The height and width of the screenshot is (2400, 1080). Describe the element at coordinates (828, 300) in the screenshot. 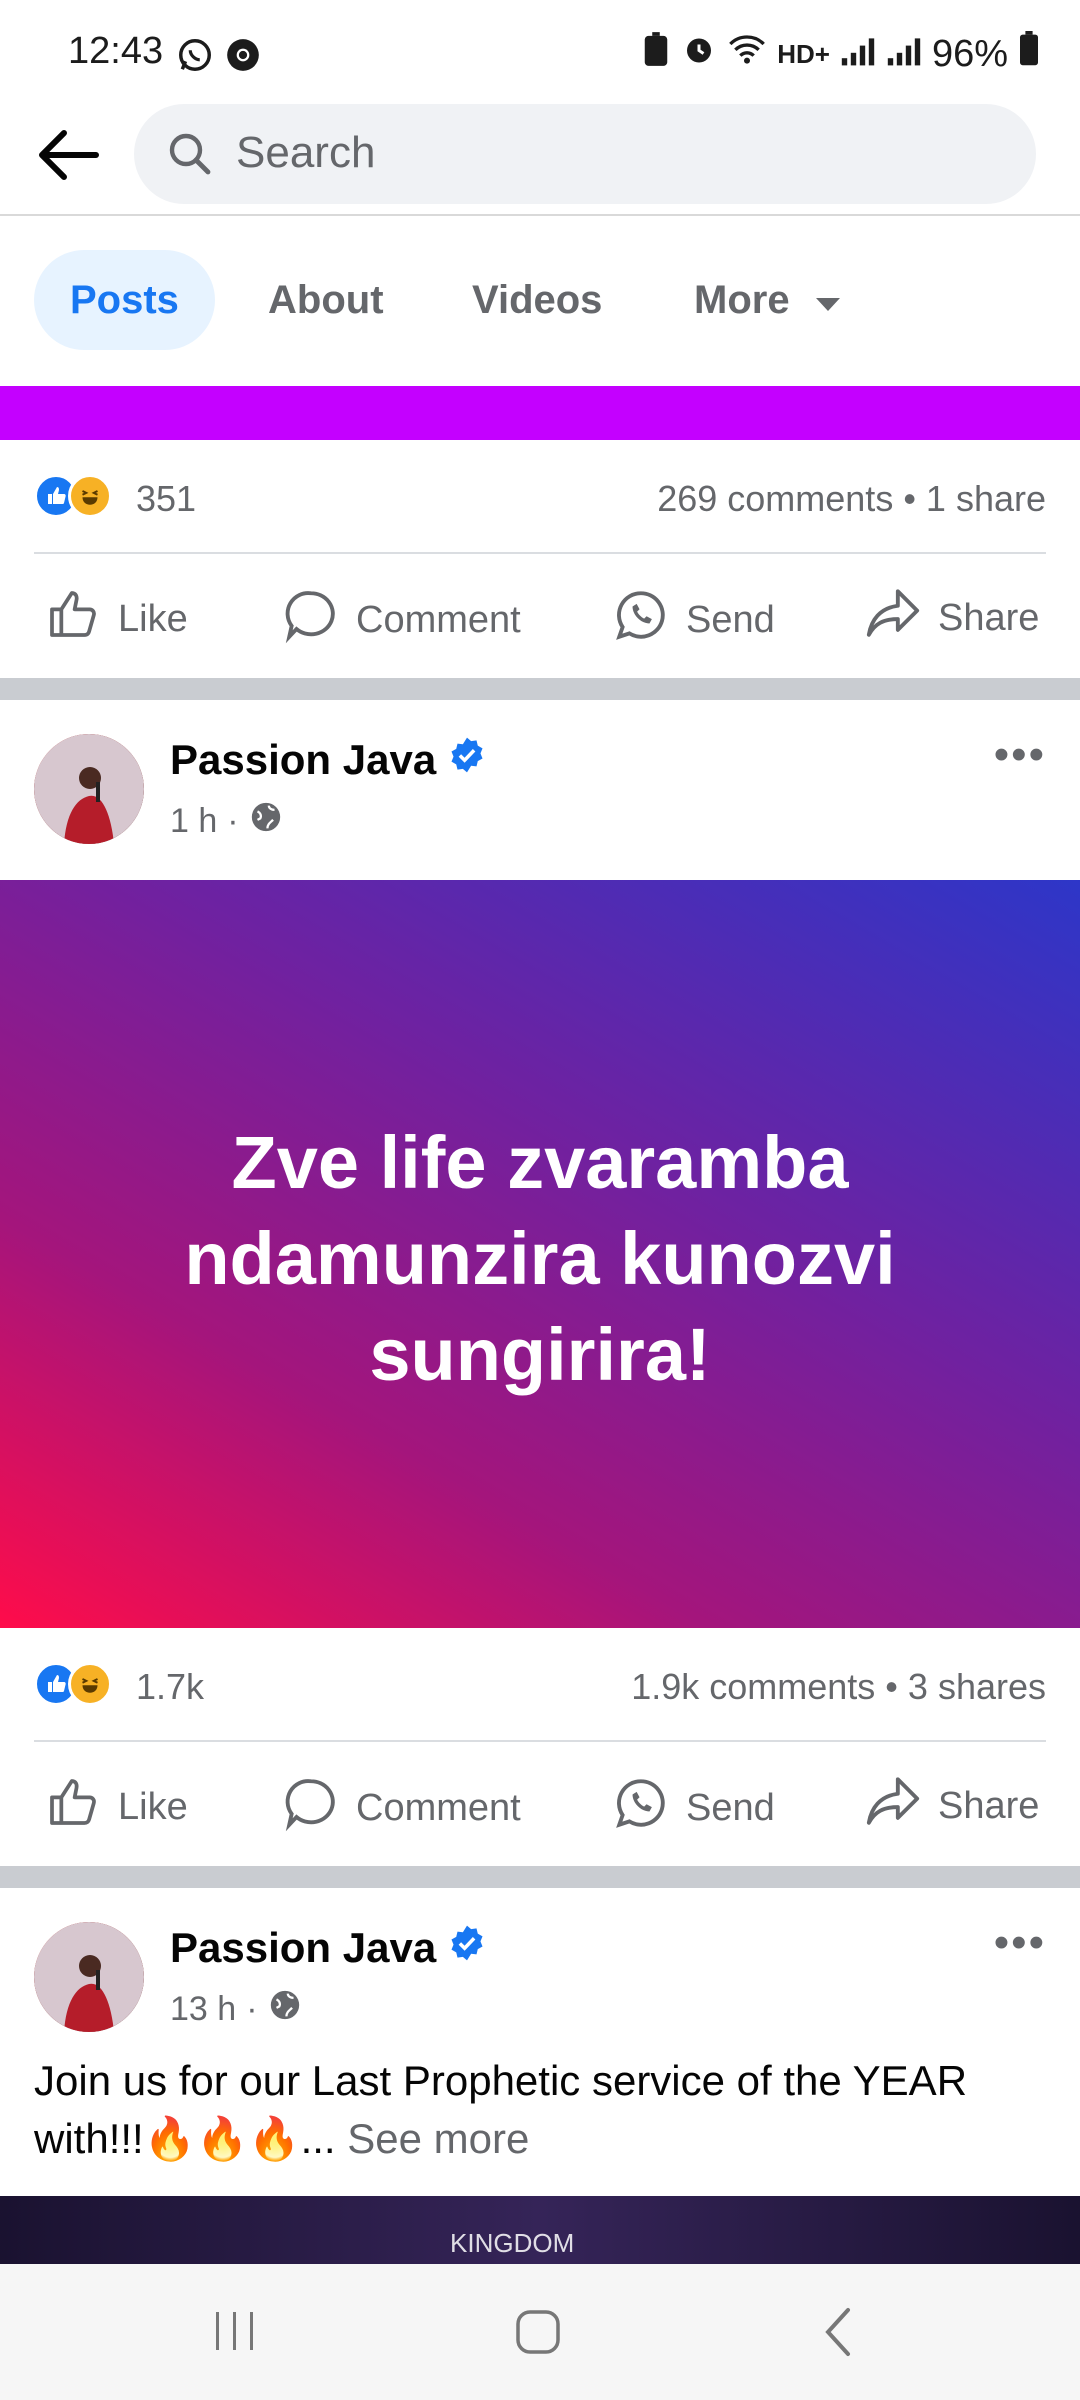

I see `caret-down-icon` at that location.